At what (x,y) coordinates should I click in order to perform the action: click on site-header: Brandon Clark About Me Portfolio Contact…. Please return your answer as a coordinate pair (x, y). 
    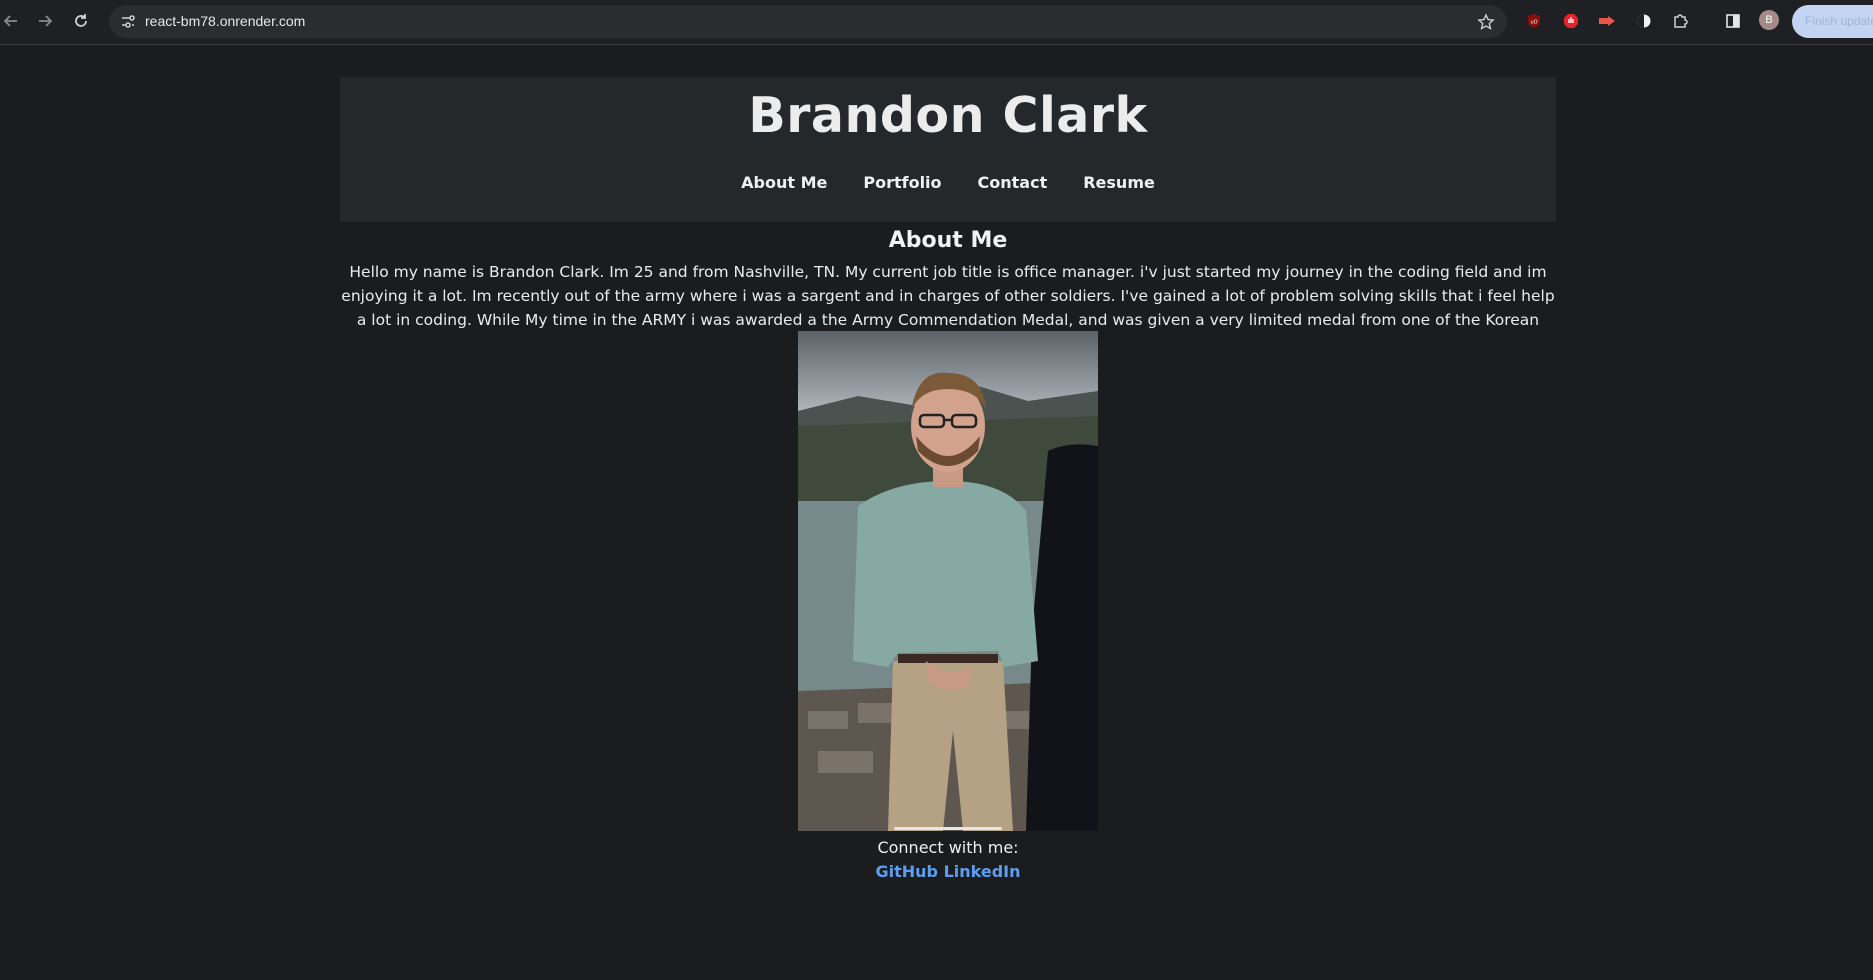
    Looking at the image, I should click on (948, 149).